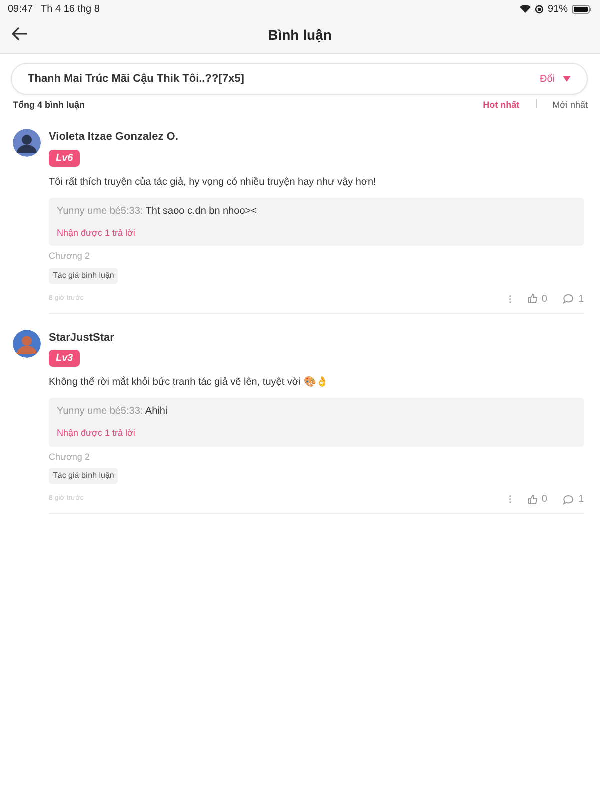 The height and width of the screenshot is (800, 600). What do you see at coordinates (567, 79) in the screenshot?
I see `caret-icon` at bounding box center [567, 79].